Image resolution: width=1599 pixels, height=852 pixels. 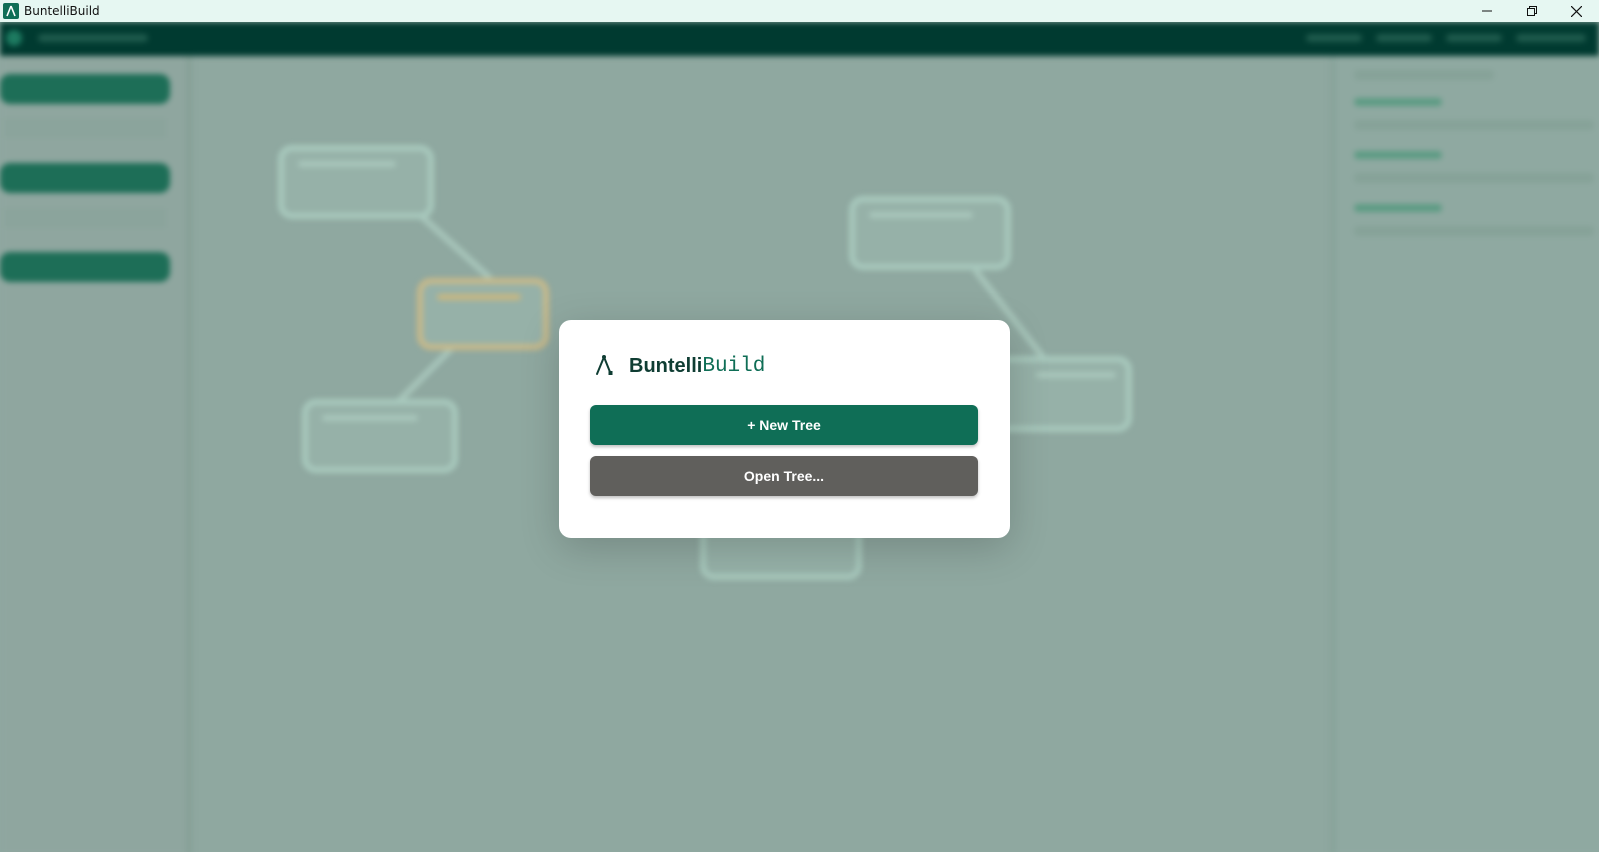 What do you see at coordinates (14, 38) in the screenshot?
I see `toolbar-logo` at bounding box center [14, 38].